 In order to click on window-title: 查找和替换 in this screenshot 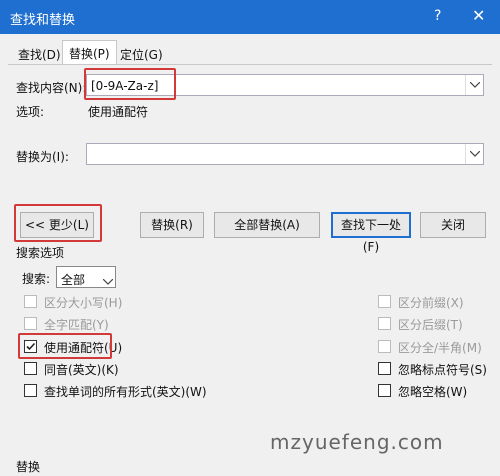, I will do `click(43, 20)`.